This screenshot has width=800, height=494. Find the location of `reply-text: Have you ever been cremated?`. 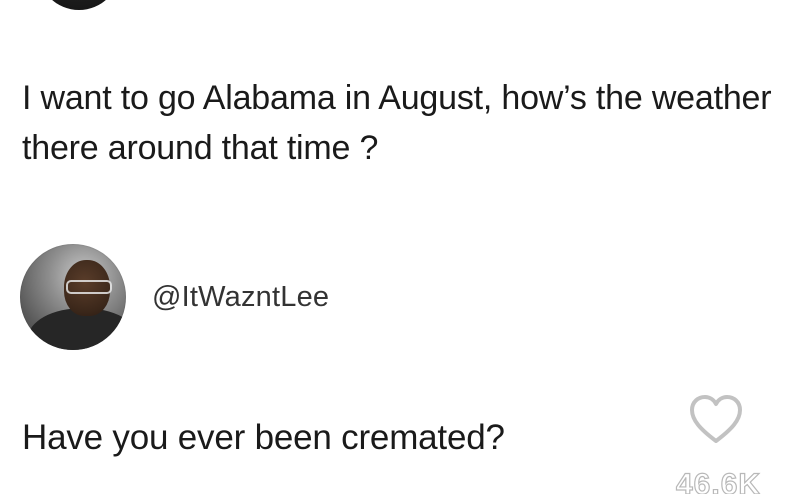

reply-text: Have you ever been cremated? is located at coordinates (263, 437).